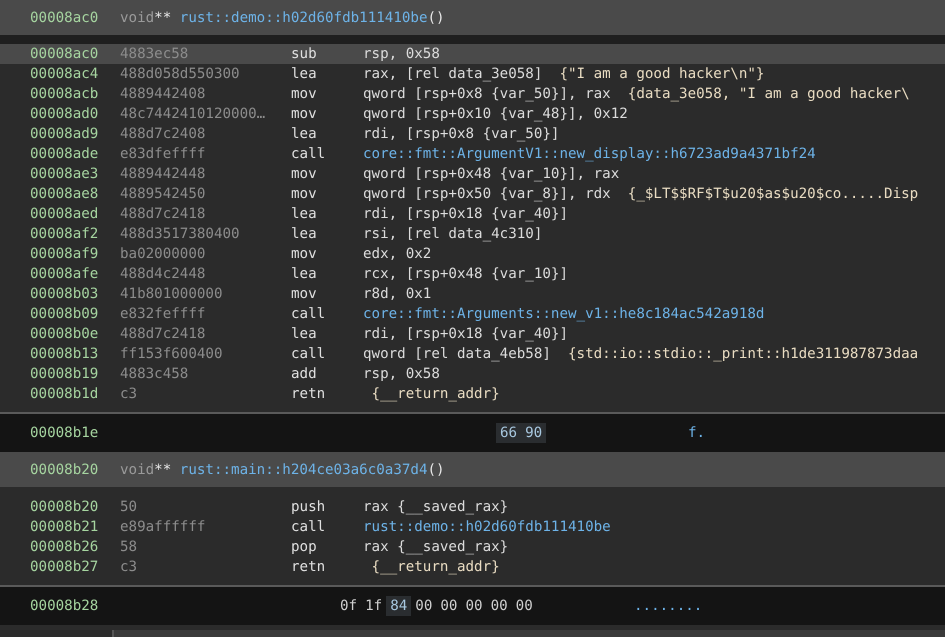  What do you see at coordinates (163, 174) in the screenshot?
I see `opcode-bytes: 4889442448` at bounding box center [163, 174].